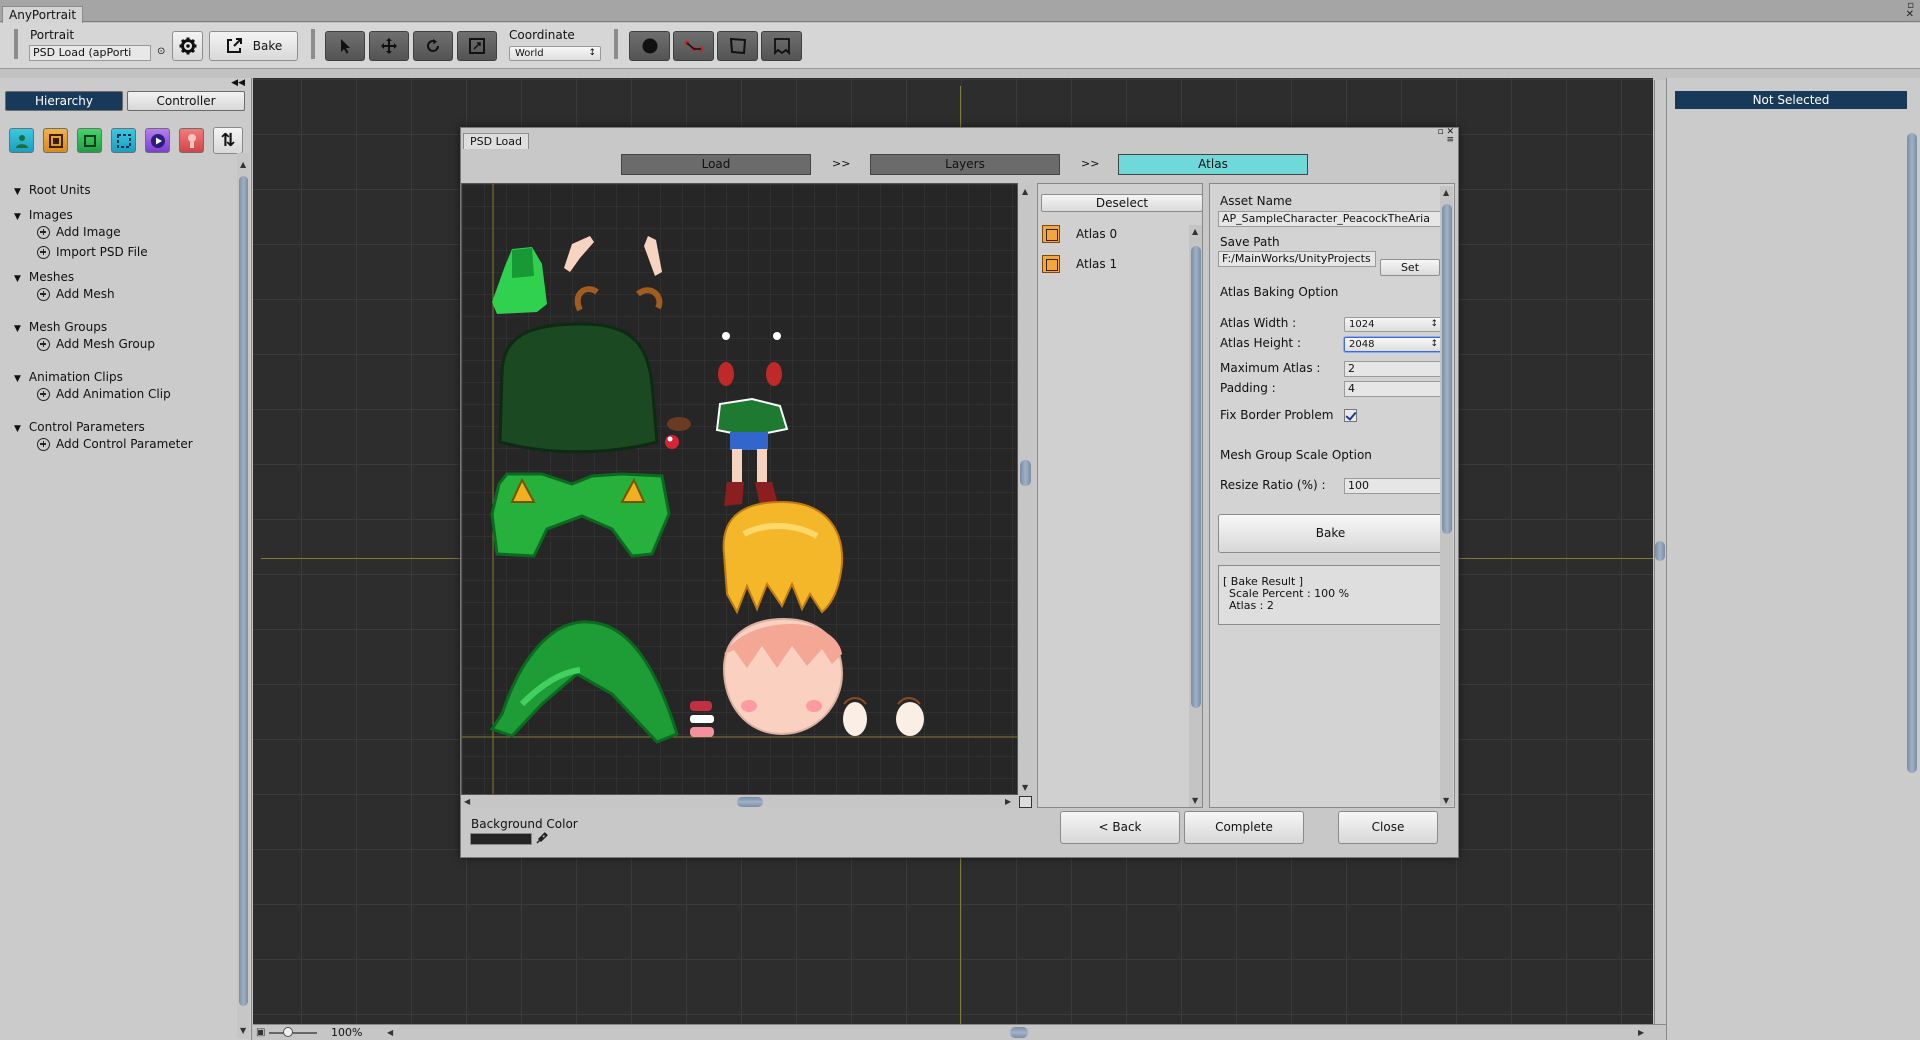 This screenshot has width=1920, height=1040. I want to click on move-tool-button, so click(389, 46).